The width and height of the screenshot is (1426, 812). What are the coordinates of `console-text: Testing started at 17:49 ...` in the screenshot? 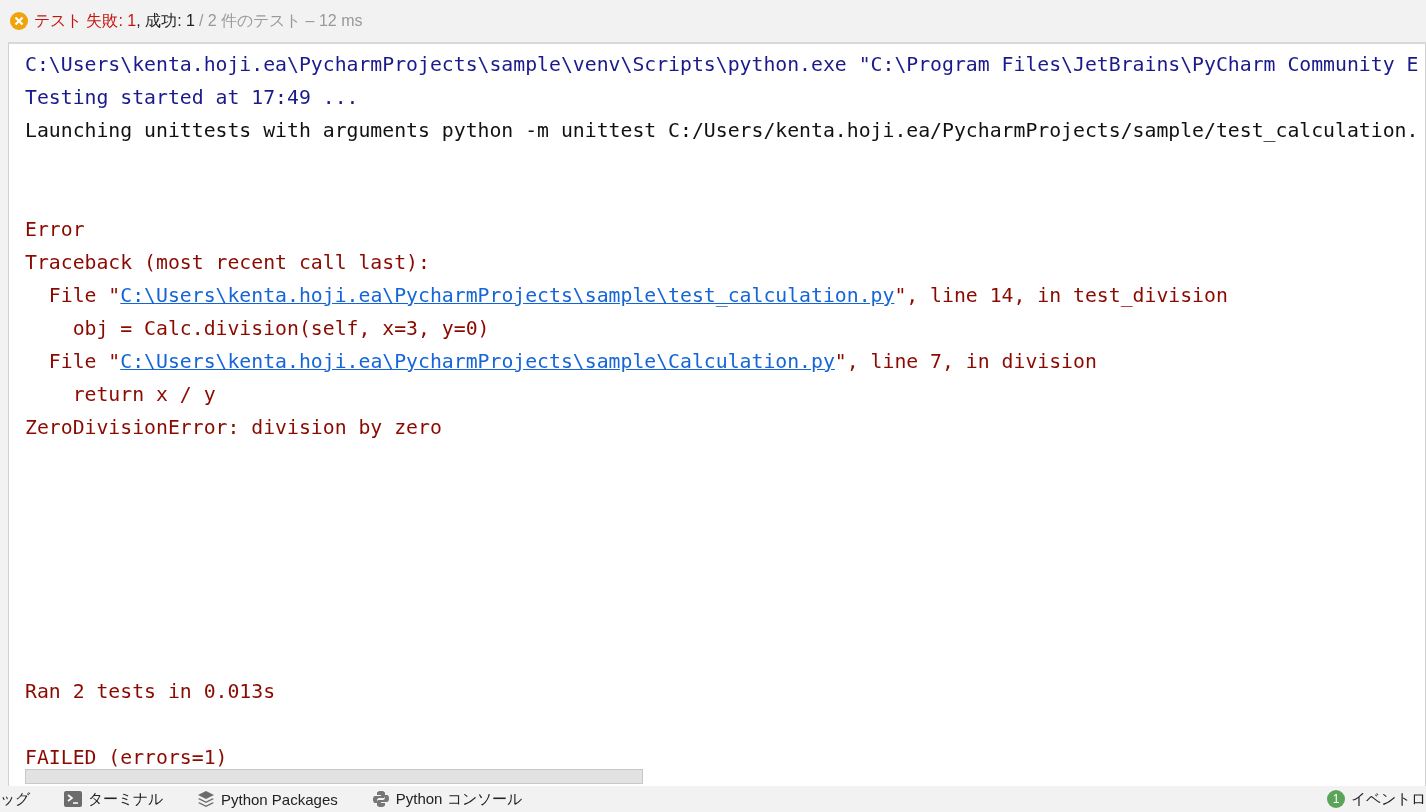 It's located at (192, 97).